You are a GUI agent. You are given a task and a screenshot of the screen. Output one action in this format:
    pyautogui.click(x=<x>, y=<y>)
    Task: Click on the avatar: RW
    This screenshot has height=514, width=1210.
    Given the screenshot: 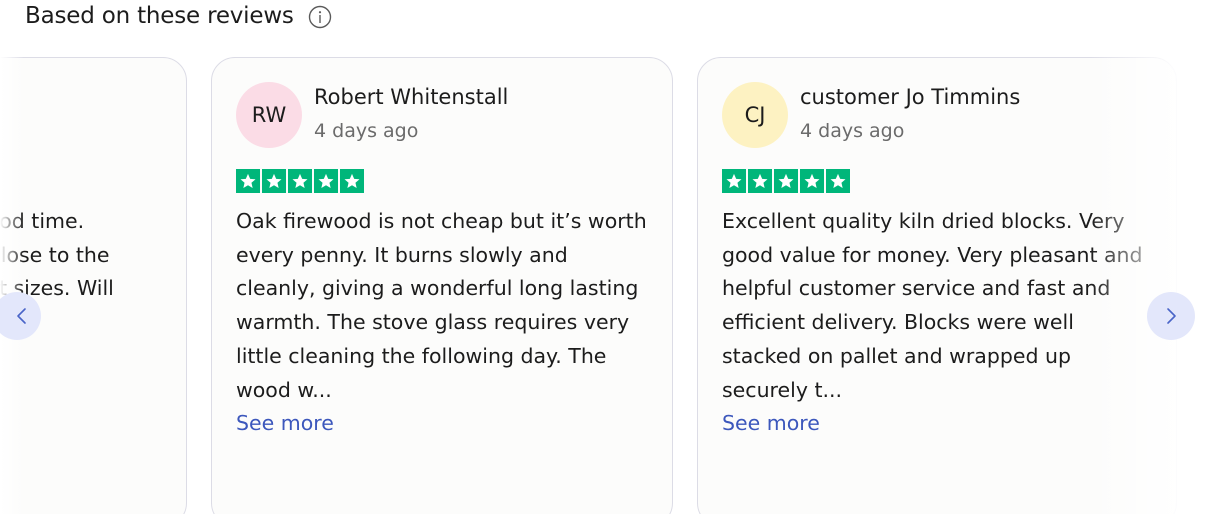 What is the action you would take?
    pyautogui.click(x=269, y=115)
    